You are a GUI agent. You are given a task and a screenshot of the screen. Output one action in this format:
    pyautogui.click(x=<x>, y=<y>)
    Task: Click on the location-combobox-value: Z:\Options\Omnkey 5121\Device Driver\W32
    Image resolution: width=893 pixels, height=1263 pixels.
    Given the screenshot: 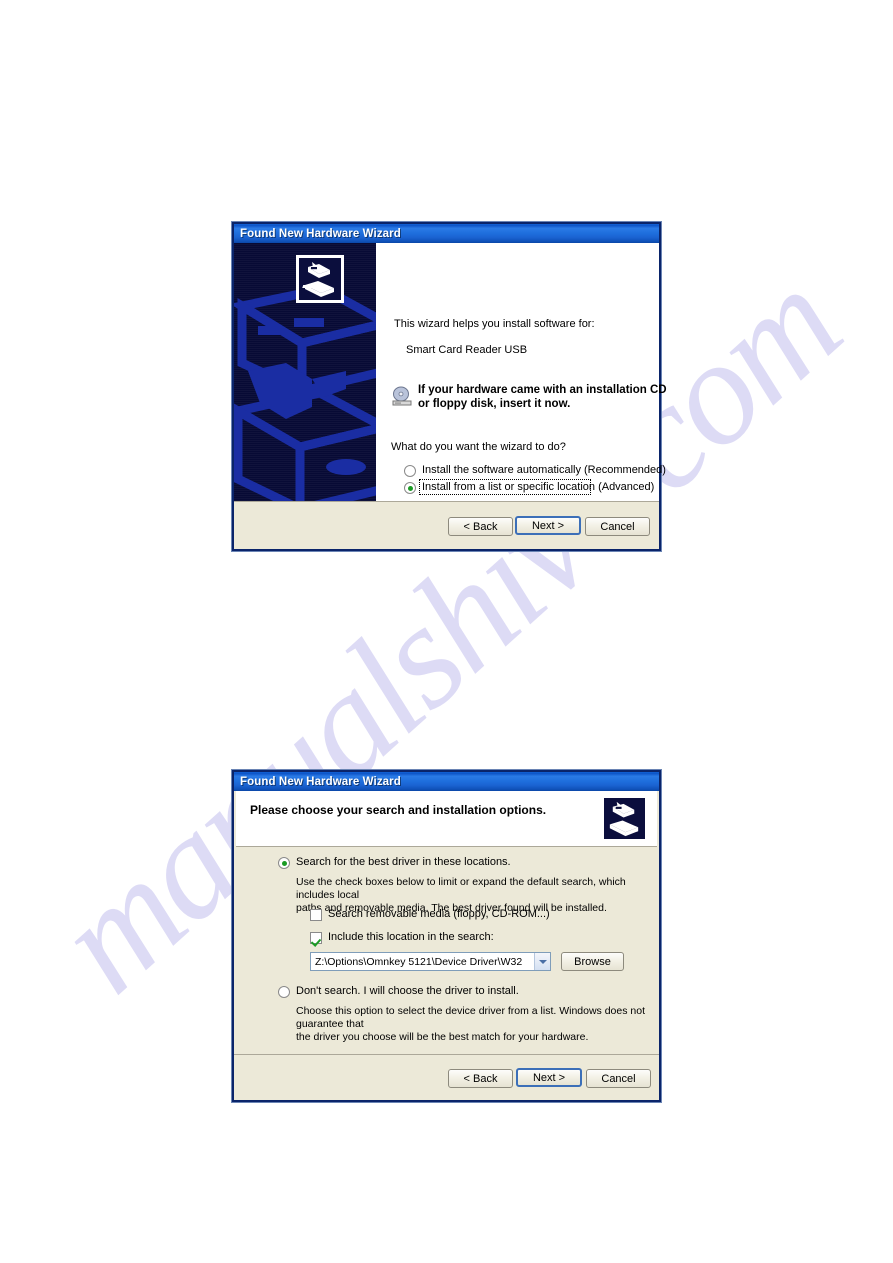 What is the action you would take?
    pyautogui.click(x=419, y=961)
    